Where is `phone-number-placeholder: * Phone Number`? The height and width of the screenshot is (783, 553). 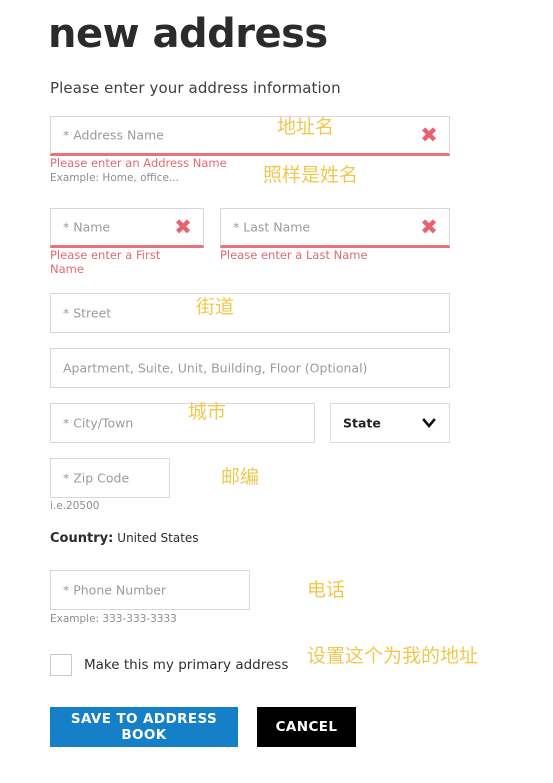 phone-number-placeholder: * Phone Number is located at coordinates (115, 590).